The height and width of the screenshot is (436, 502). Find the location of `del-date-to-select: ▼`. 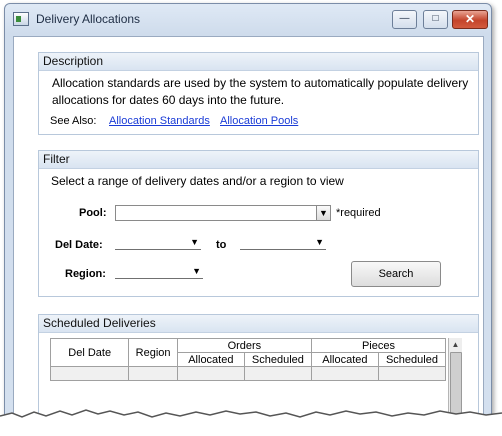

del-date-to-select: ▼ is located at coordinates (283, 242).